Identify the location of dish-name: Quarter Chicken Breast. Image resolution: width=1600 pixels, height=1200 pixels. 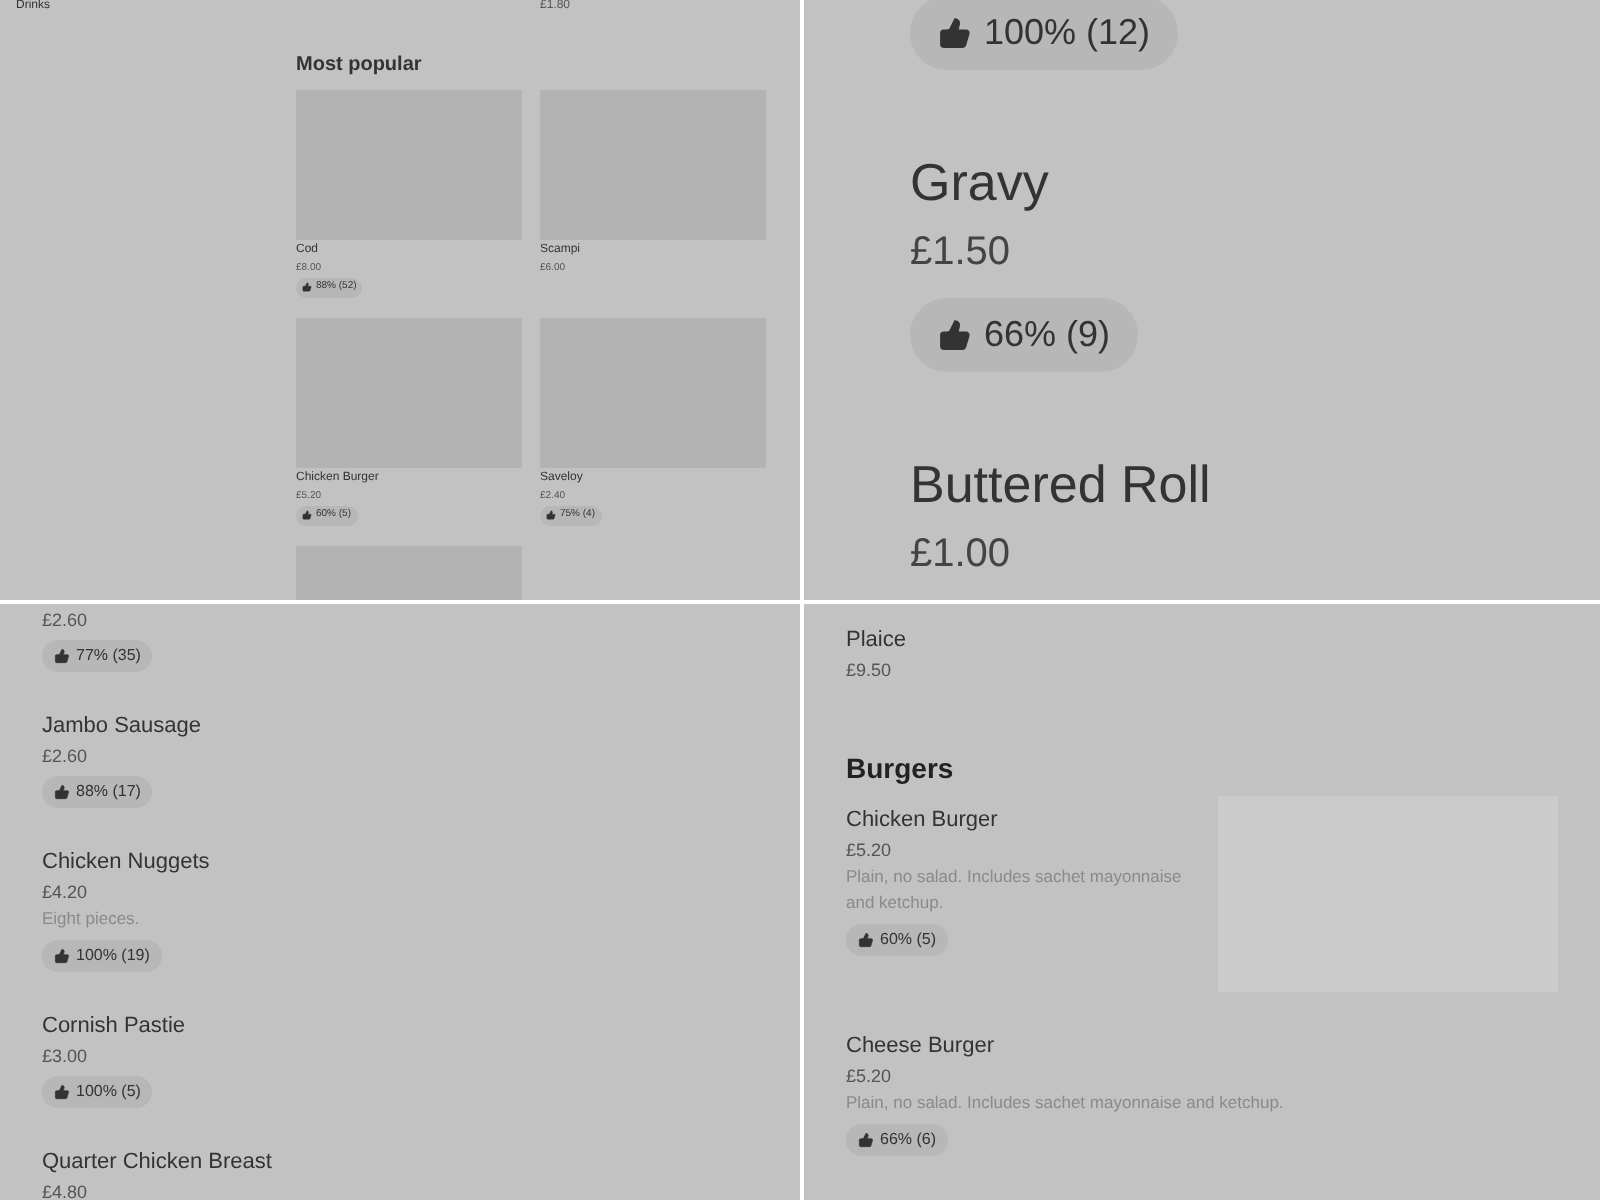
(400, 1162).